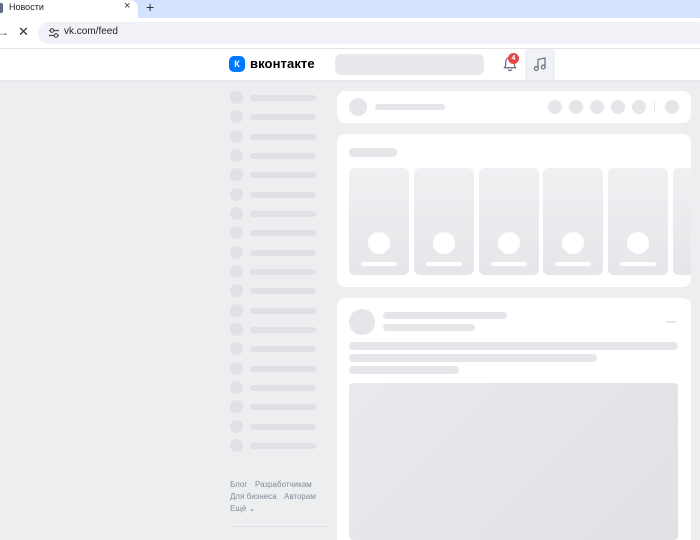 This screenshot has width=700, height=540. I want to click on url-text: vk.com/feed, so click(91, 31).